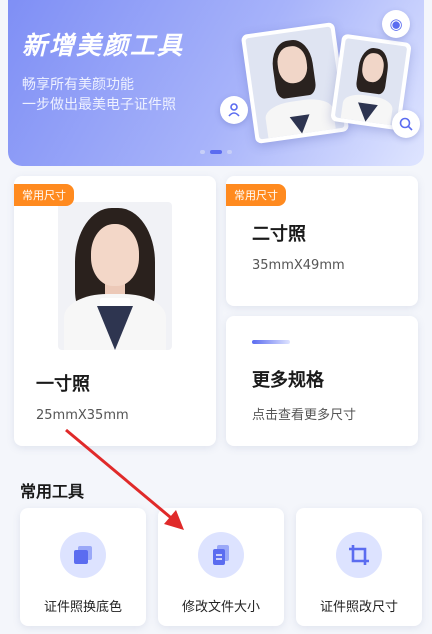 The image size is (432, 634). I want to click on carousel-indicator, so click(216, 152).